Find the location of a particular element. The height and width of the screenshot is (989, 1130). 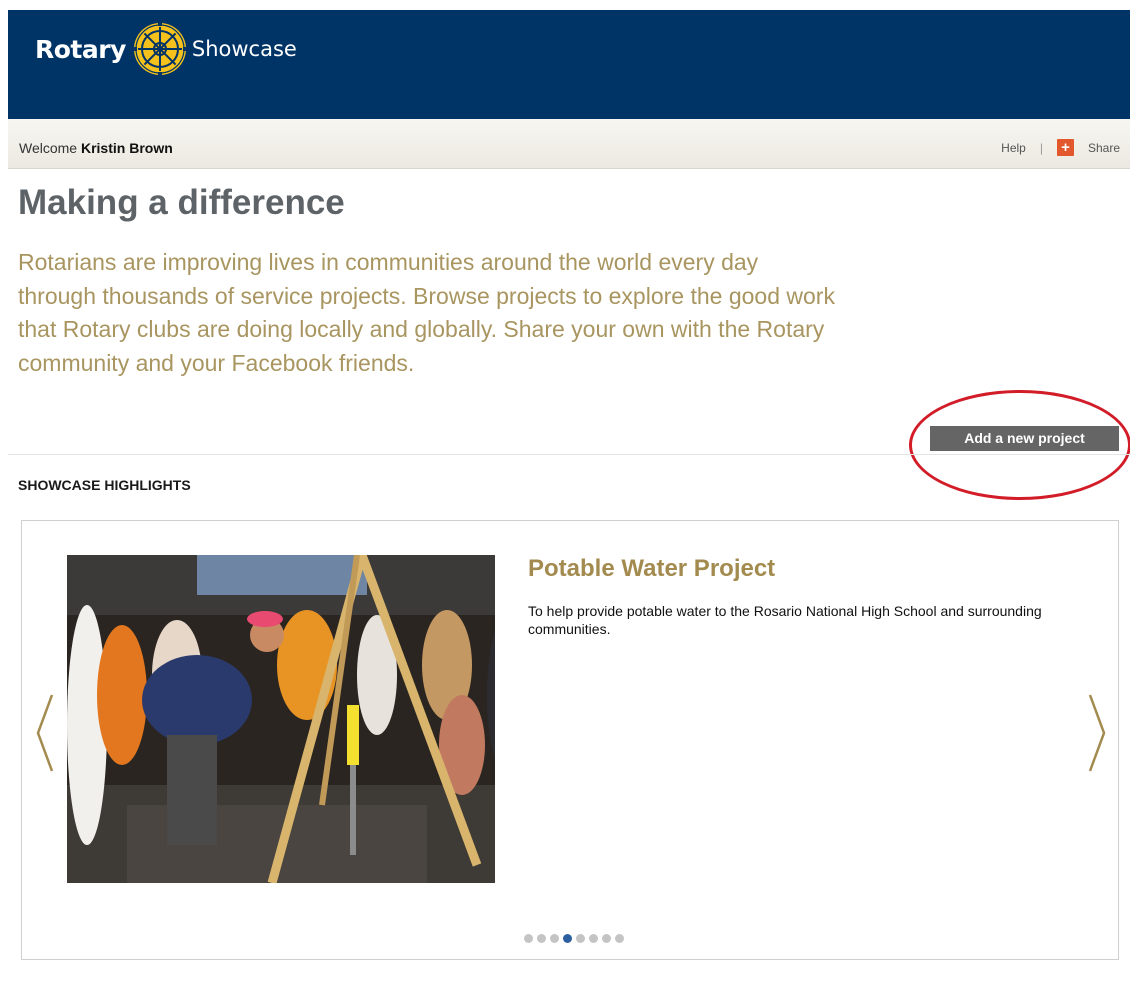

welcome-prefix: Welcome is located at coordinates (48, 148).